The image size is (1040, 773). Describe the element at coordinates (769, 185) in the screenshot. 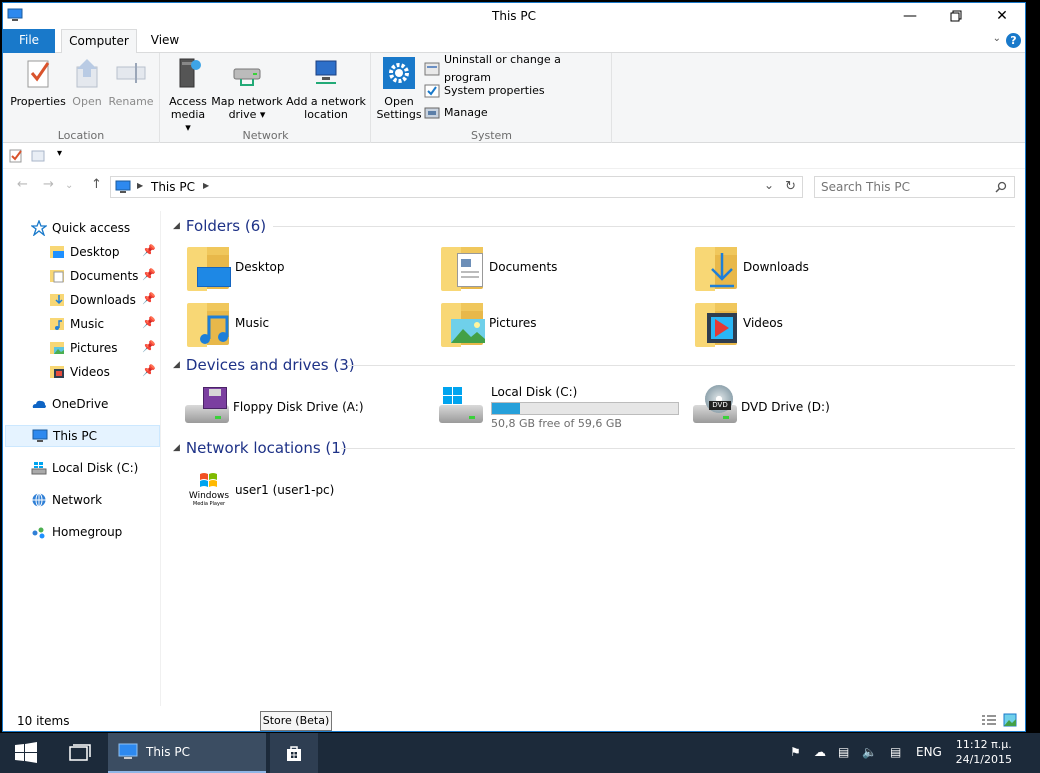

I see `address-dropdown-icon: ⌄` at that location.